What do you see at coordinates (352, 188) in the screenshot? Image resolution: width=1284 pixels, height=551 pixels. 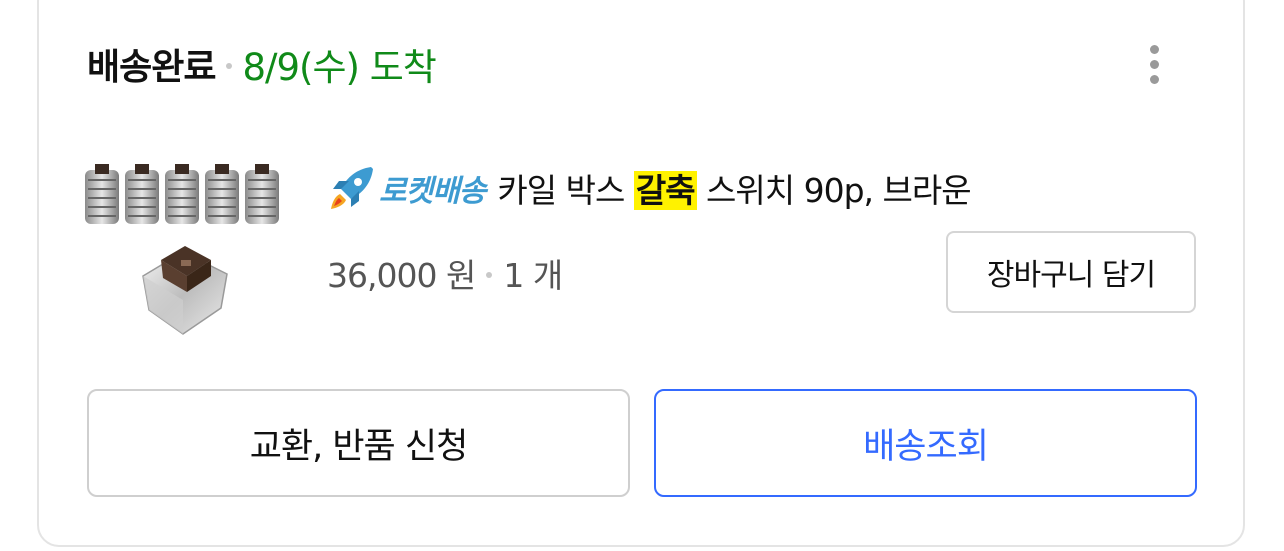 I see `rocket-icon` at bounding box center [352, 188].